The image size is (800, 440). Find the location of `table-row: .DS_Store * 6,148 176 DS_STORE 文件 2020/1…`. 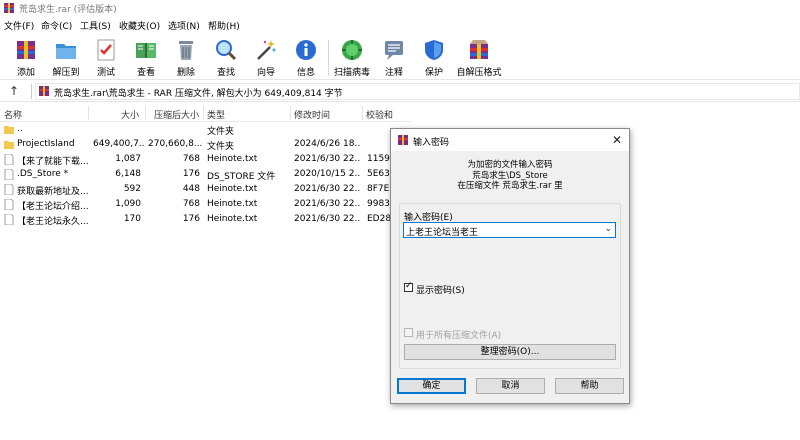

table-row: .DS_Store * 6,148 176 DS_STORE 文件 2020/1… is located at coordinates (206, 174).